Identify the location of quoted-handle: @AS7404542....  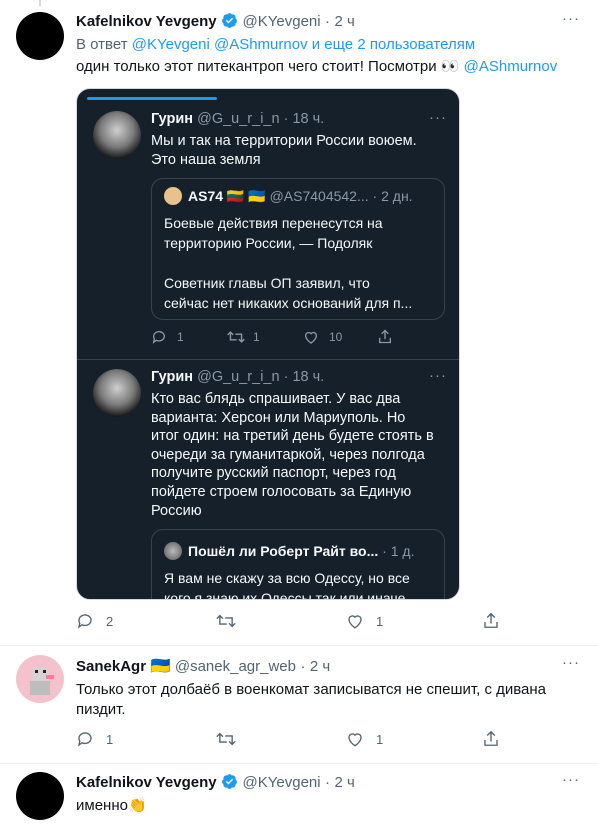
(319, 196).